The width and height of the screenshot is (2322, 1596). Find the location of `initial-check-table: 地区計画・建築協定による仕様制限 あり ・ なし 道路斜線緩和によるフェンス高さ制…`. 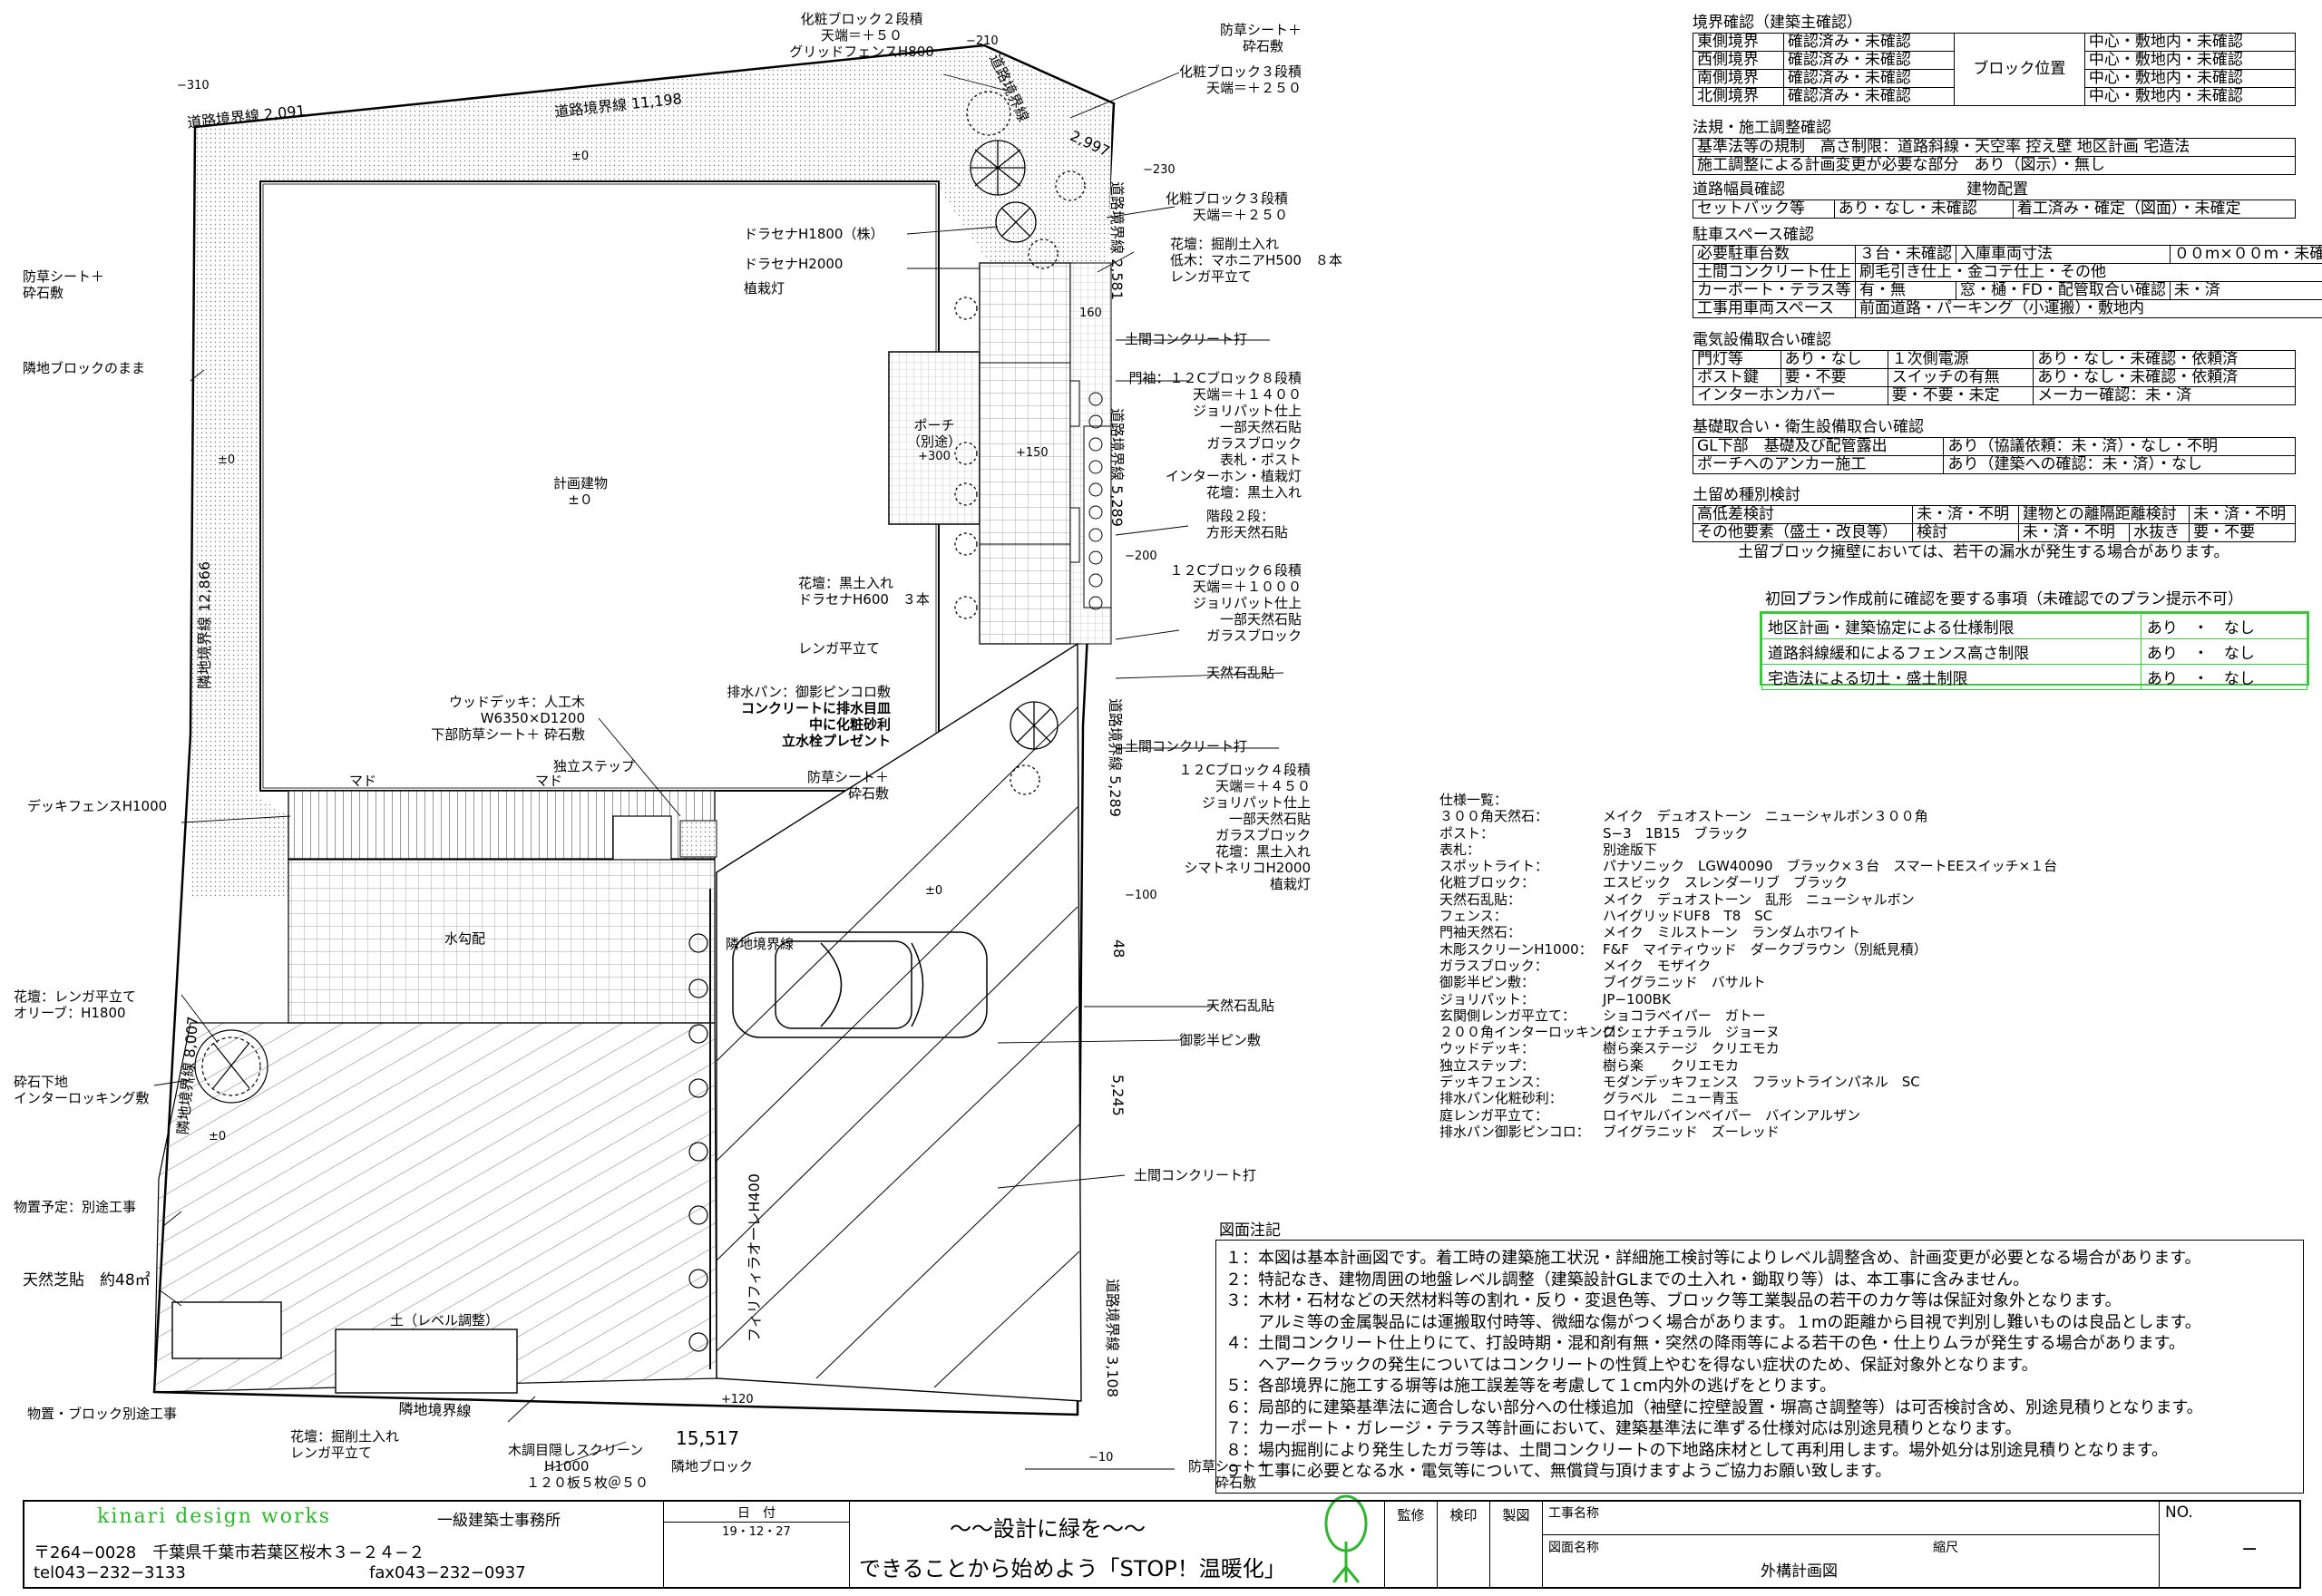

initial-check-table: 地区計画・建築協定による仕様制限 あり ・ なし 道路斜線緩和によるフェンス高さ制… is located at coordinates (2035, 650).